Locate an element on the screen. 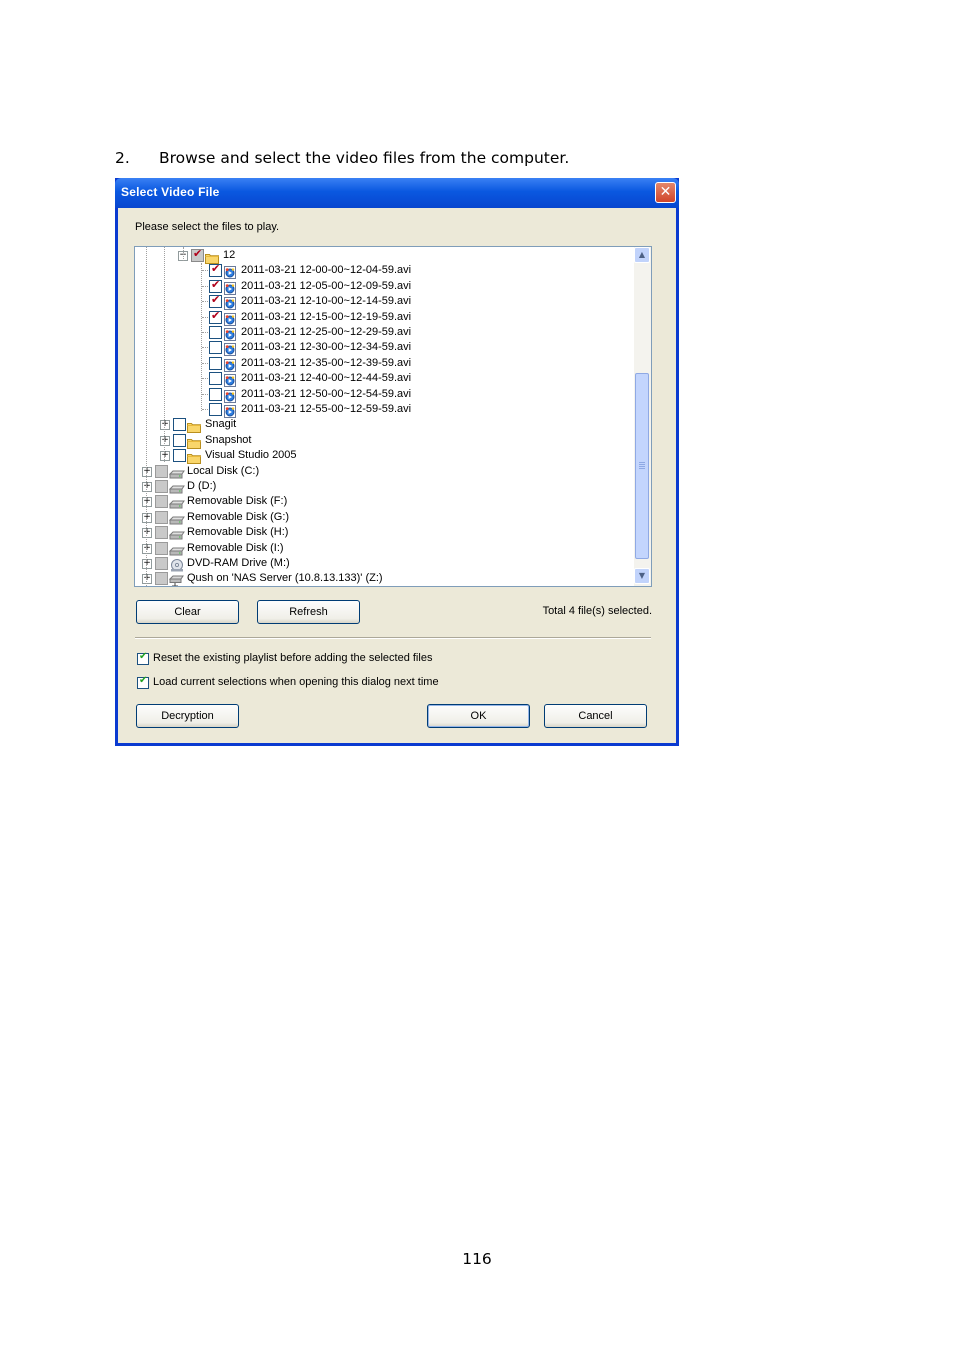 The width and height of the screenshot is (954, 1350). removable-drive-icon is located at coordinates (176, 549).